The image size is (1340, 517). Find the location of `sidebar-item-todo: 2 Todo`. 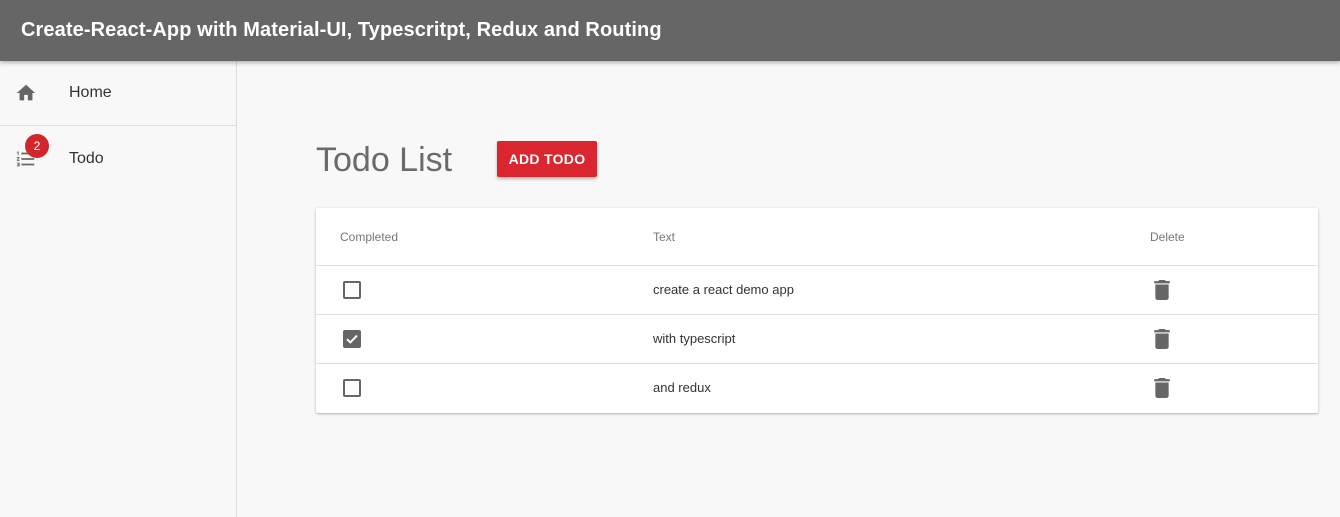

sidebar-item-todo: 2 Todo is located at coordinates (118, 158).